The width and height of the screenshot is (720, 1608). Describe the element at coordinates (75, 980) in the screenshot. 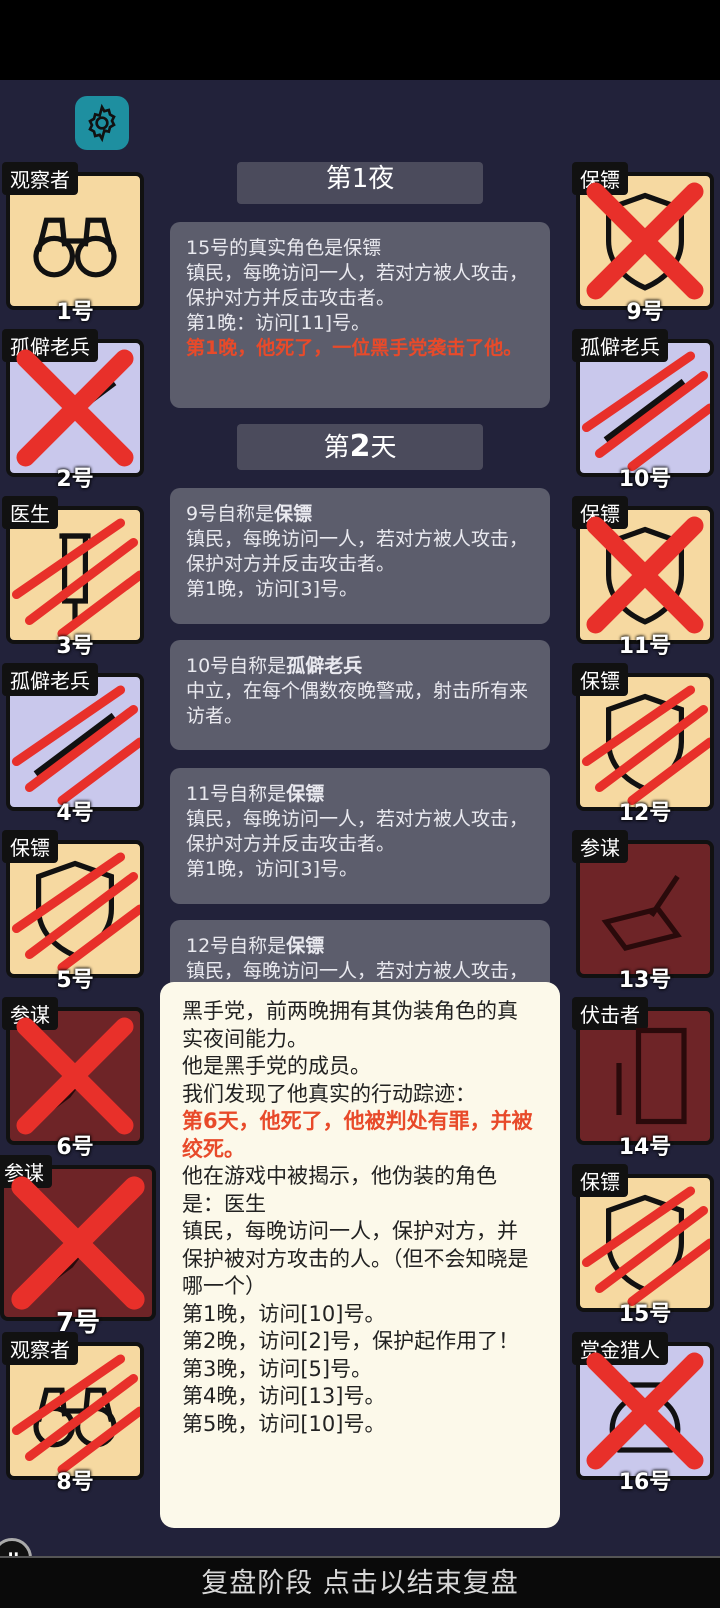

I see `player-number: 5号` at that location.